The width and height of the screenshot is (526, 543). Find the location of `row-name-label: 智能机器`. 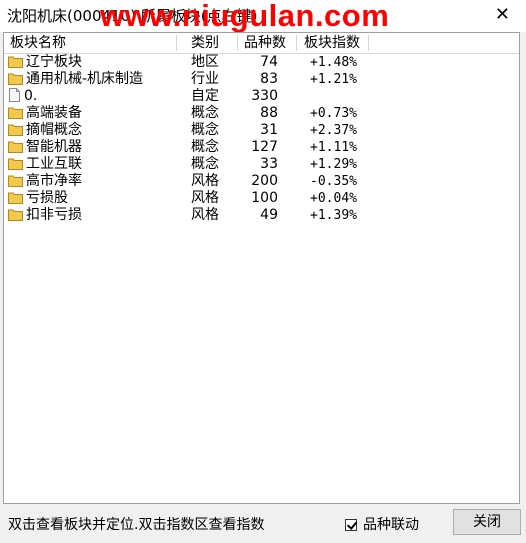

row-name-label: 智能机器 is located at coordinates (54, 147).